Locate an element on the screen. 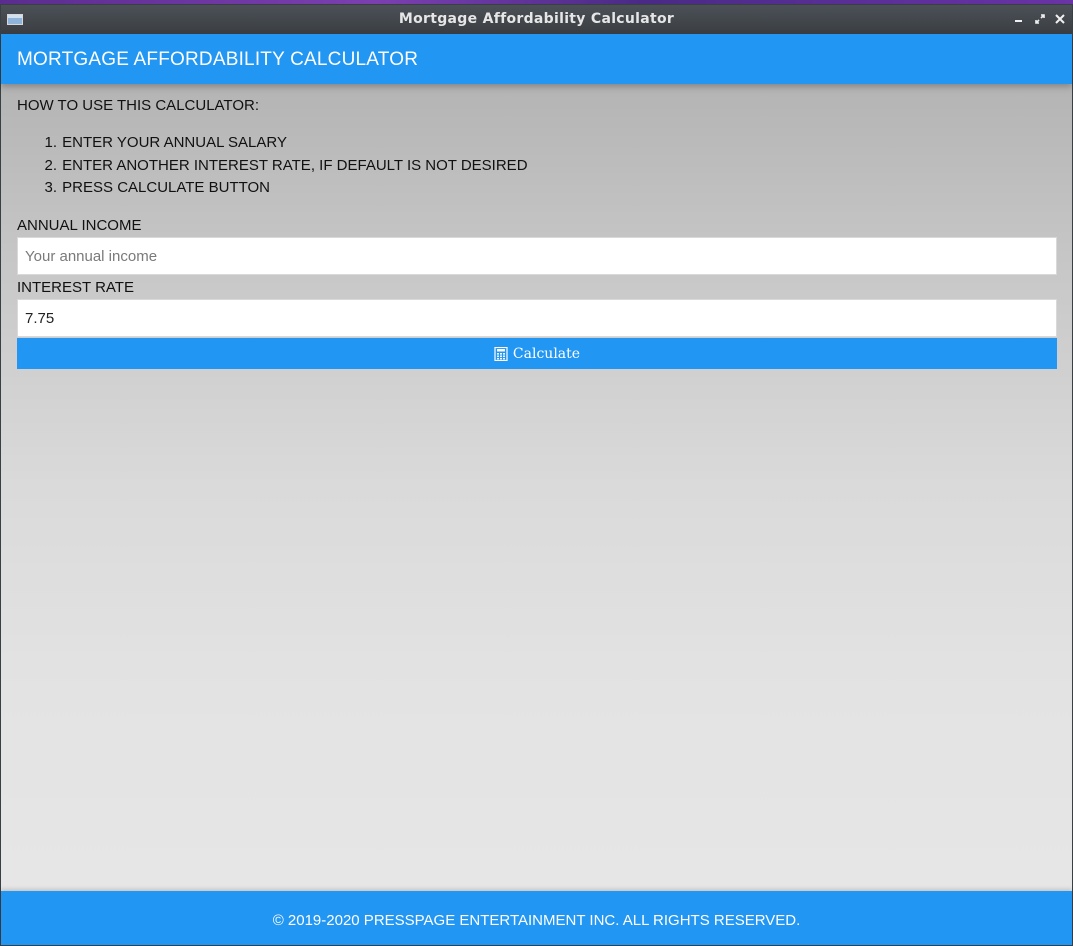  step-number: 1. is located at coordinates (50, 142).